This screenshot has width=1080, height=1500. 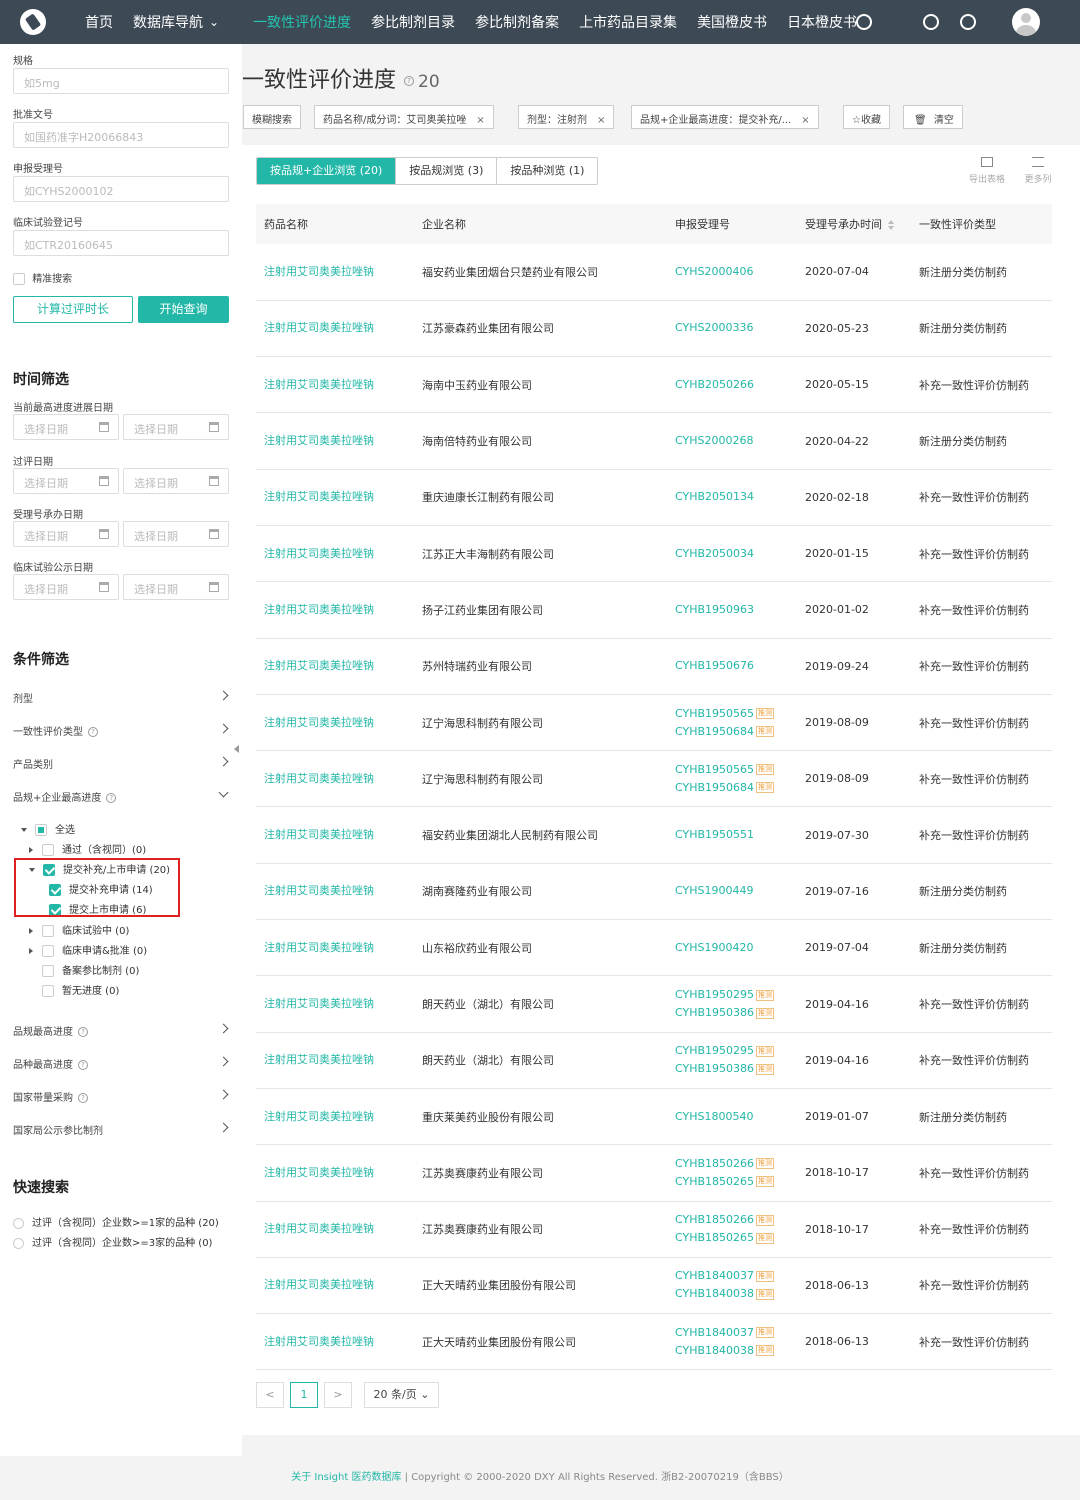 I want to click on tree-passed: 通过（含视同）(0), so click(x=87, y=848).